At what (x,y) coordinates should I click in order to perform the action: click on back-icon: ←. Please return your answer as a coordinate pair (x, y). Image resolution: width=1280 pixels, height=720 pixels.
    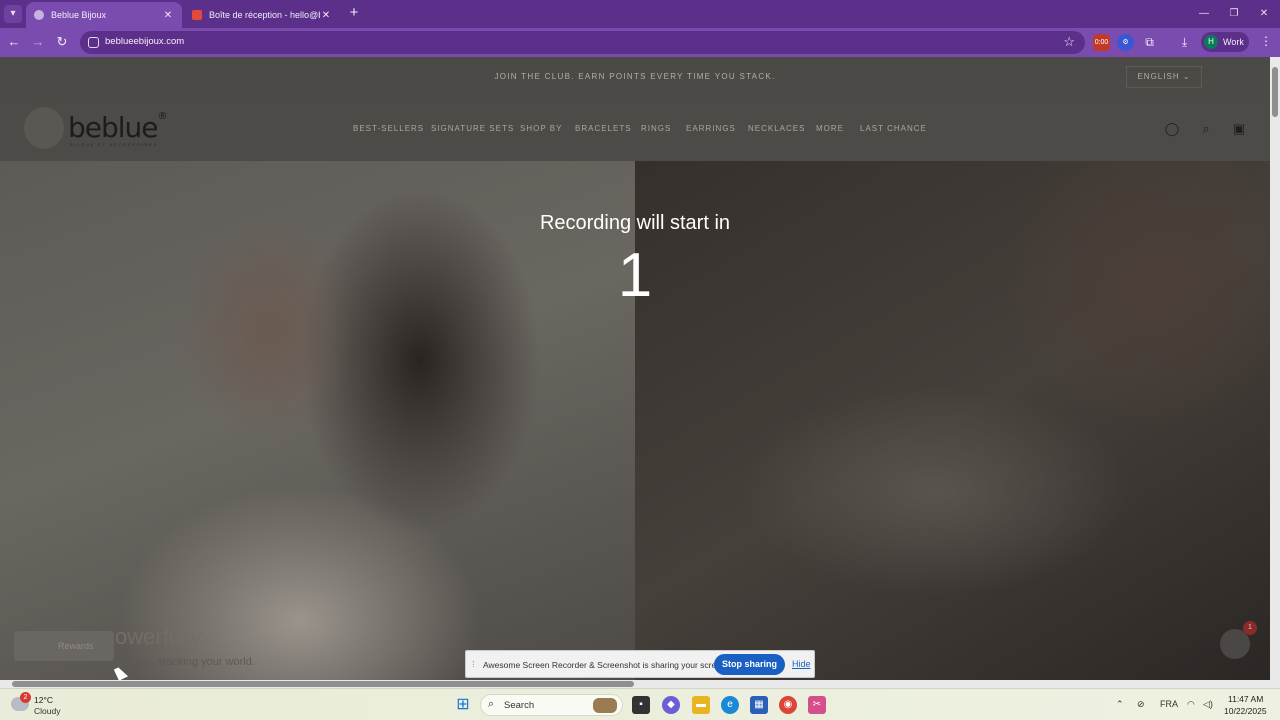
    Looking at the image, I should click on (14, 42).